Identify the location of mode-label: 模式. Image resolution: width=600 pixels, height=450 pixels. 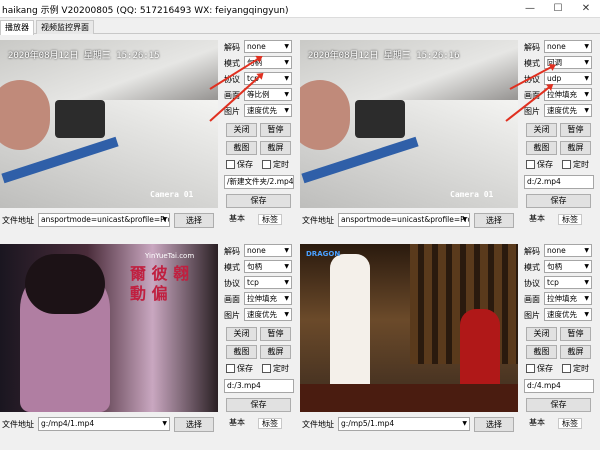
(532, 63).